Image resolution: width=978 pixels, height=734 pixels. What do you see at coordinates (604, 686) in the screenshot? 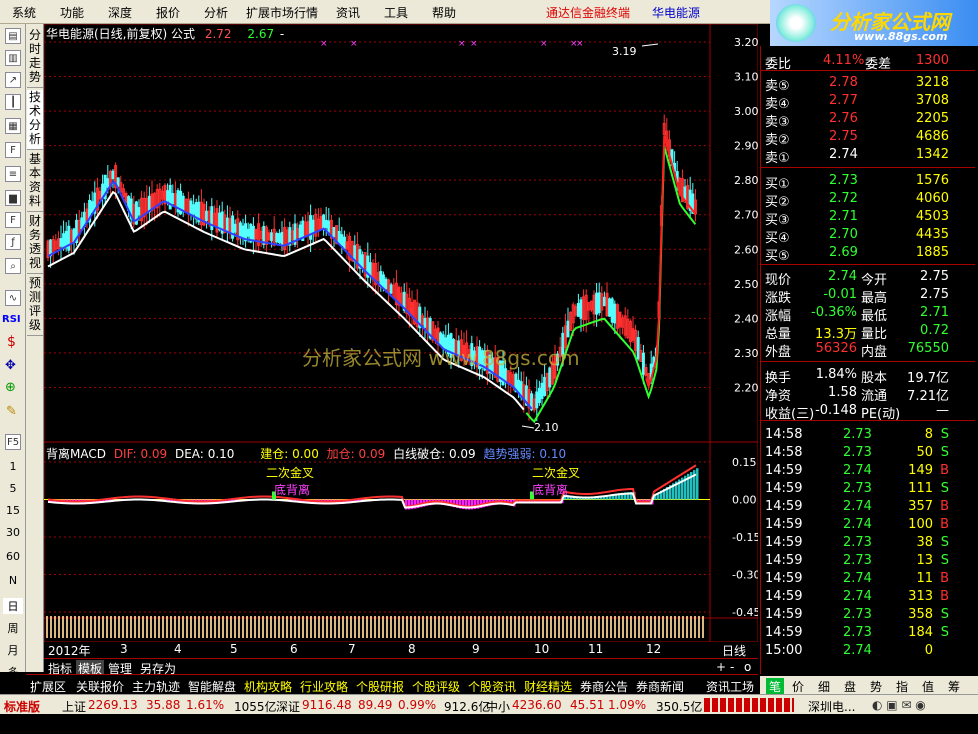
I see `ftab-broker-notice: 券商公告` at bounding box center [604, 686].